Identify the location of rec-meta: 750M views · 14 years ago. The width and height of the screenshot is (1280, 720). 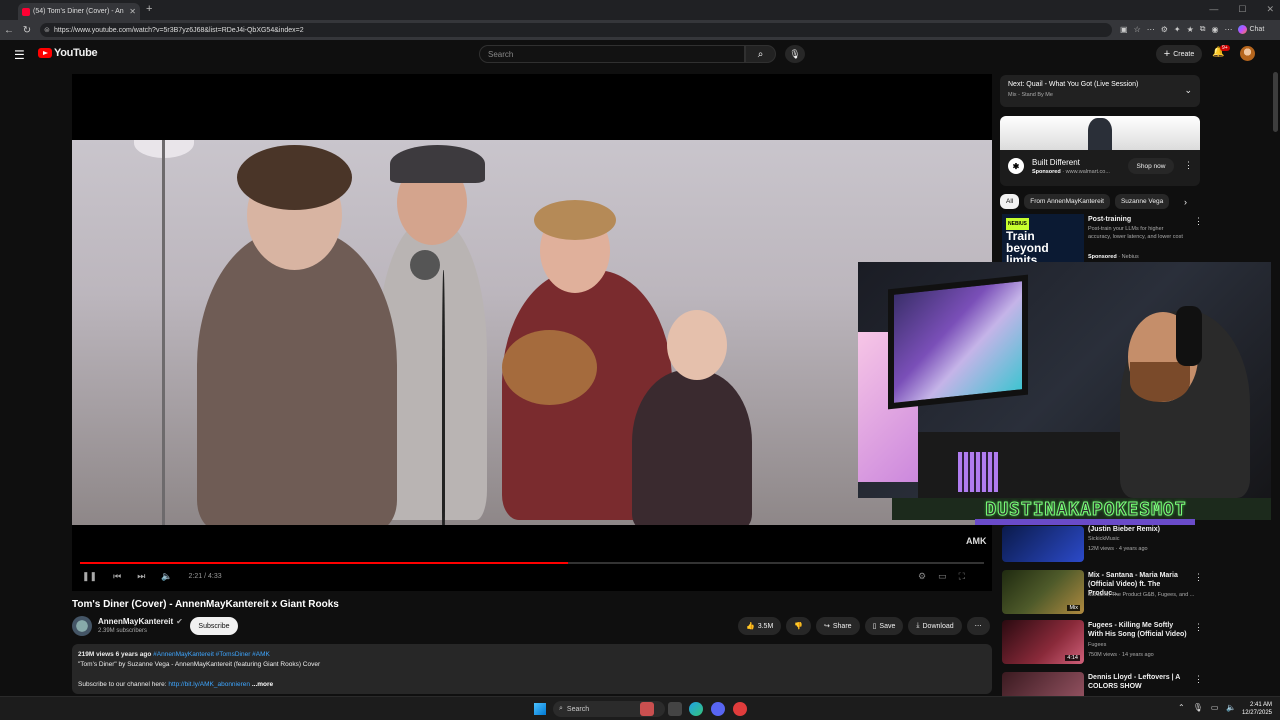
(1121, 655).